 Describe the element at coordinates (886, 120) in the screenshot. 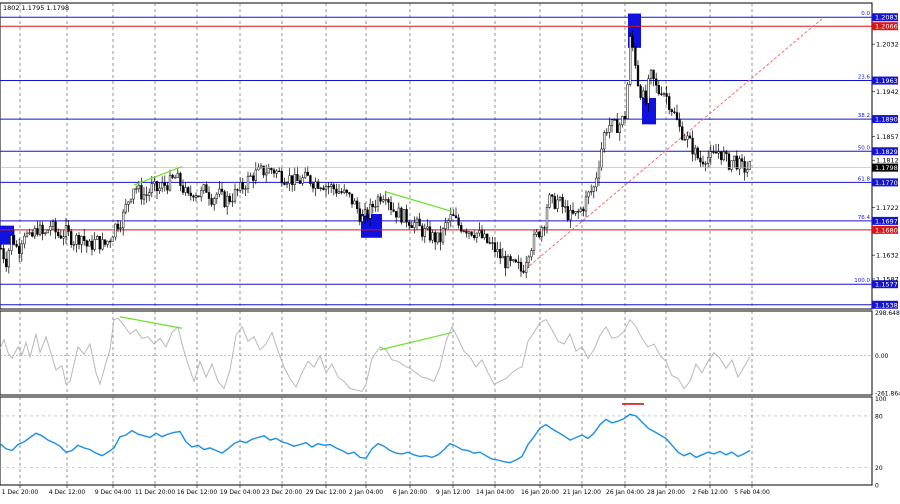

I see `price-tag: 1.1890` at that location.